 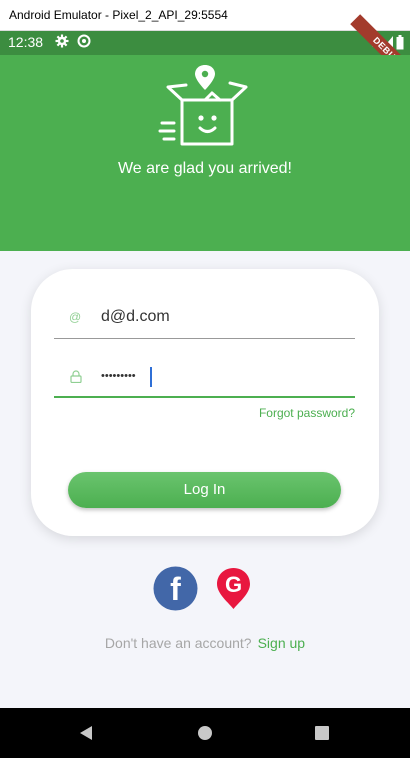 I want to click on password-underline, so click(x=204, y=397).